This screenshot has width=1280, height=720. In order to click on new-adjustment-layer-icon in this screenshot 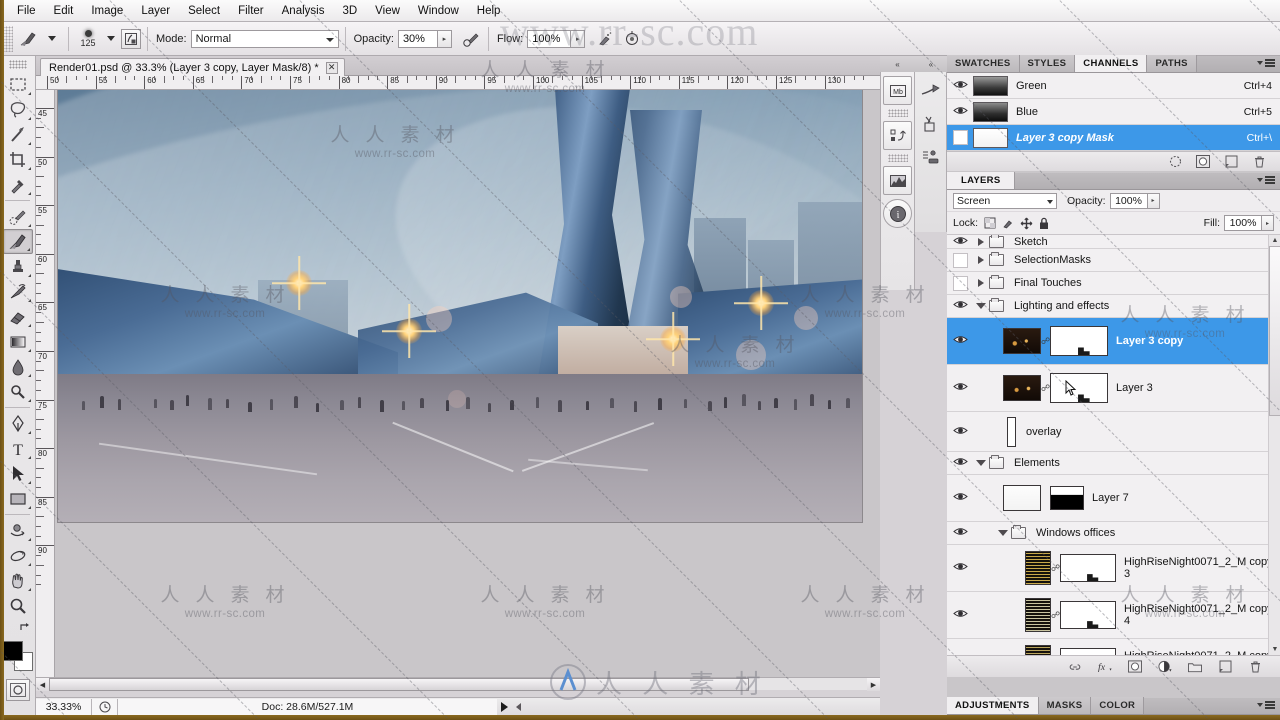, I will do `click(1165, 667)`.